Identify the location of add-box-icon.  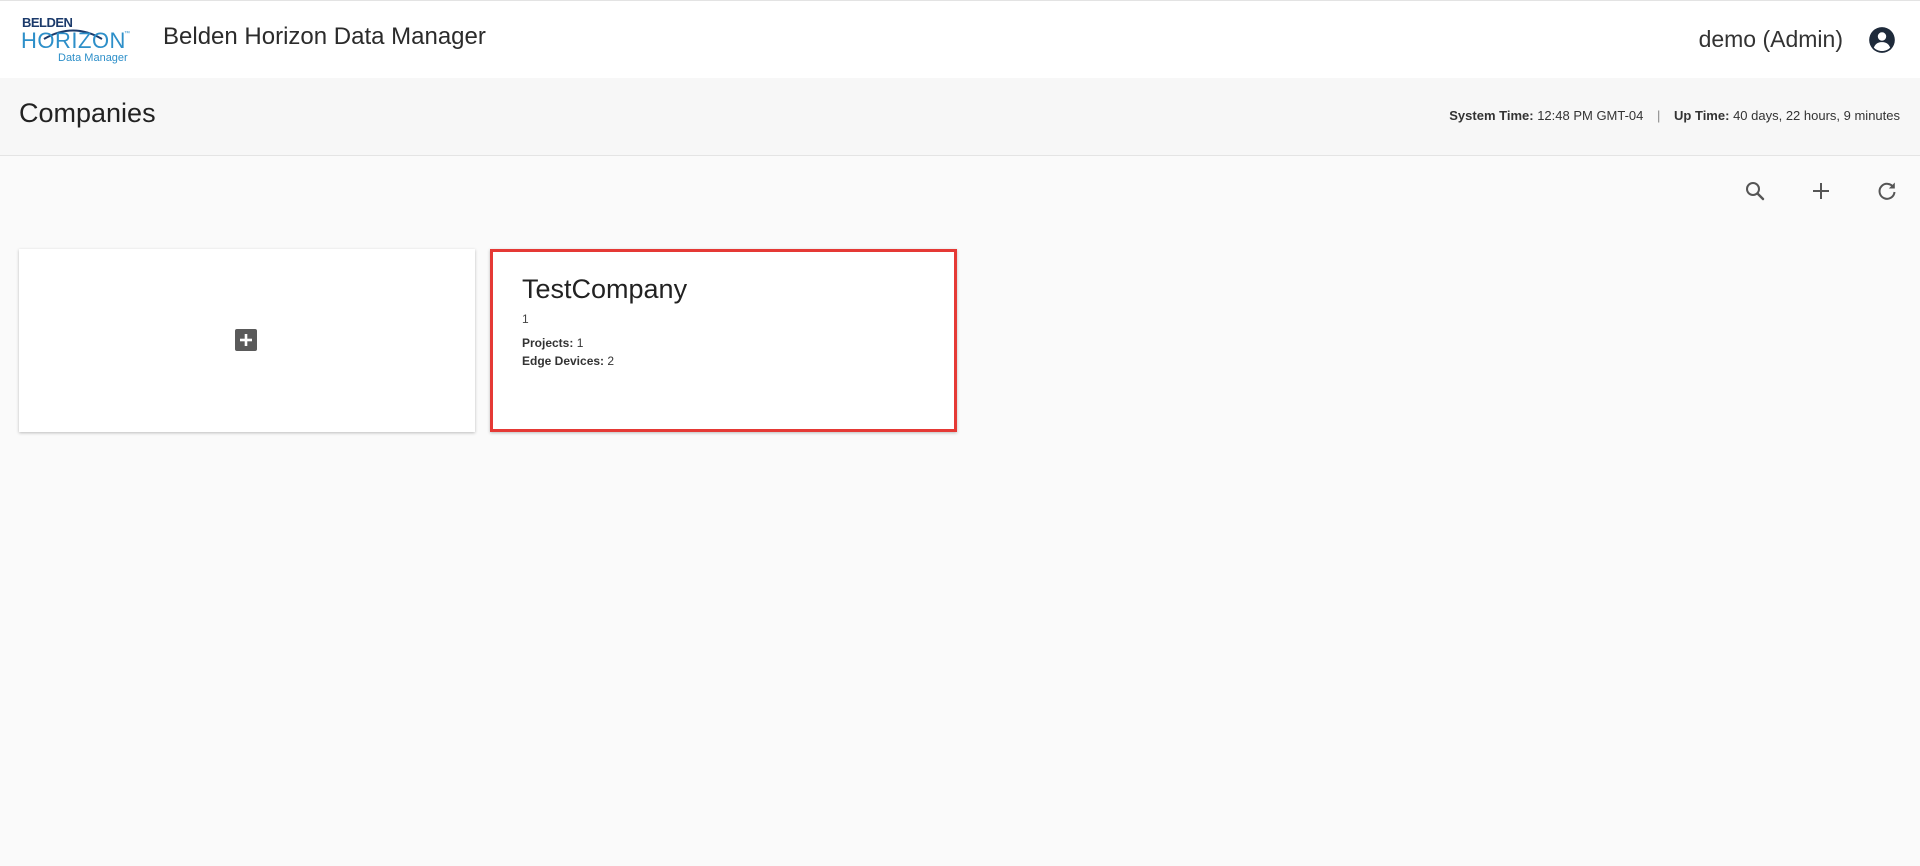
(246, 340).